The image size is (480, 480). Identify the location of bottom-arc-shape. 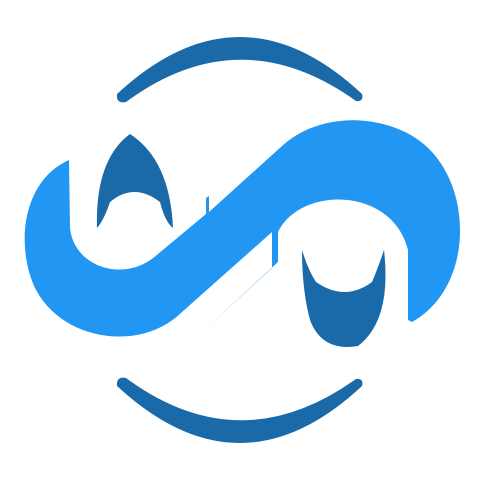
(239, 410).